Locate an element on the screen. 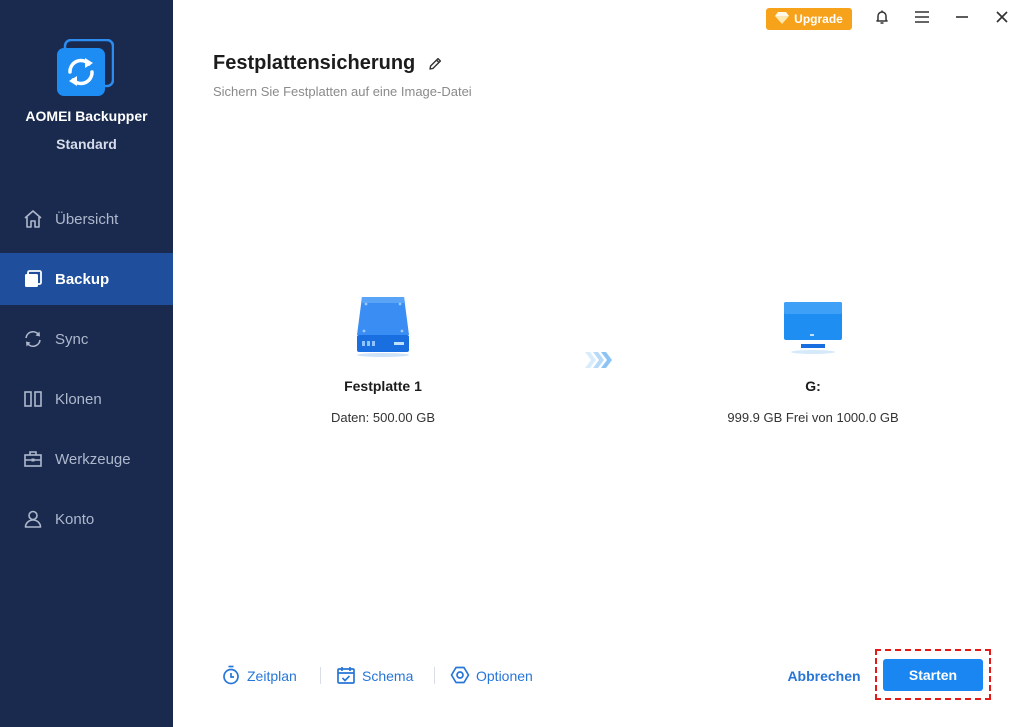 Image resolution: width=1023 pixels, height=727 pixels. bell-icon is located at coordinates (882, 19).